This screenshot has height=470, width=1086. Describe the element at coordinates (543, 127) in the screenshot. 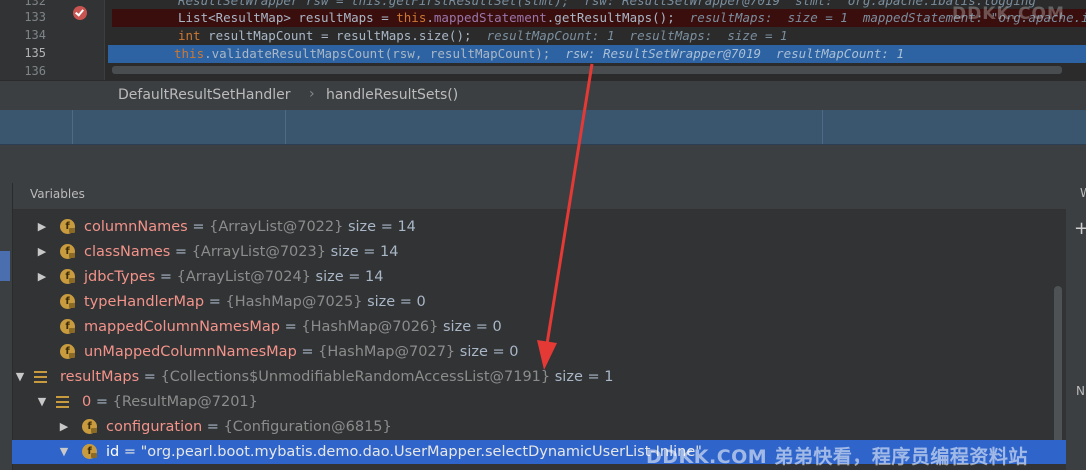

I see `debug-toolbar` at that location.